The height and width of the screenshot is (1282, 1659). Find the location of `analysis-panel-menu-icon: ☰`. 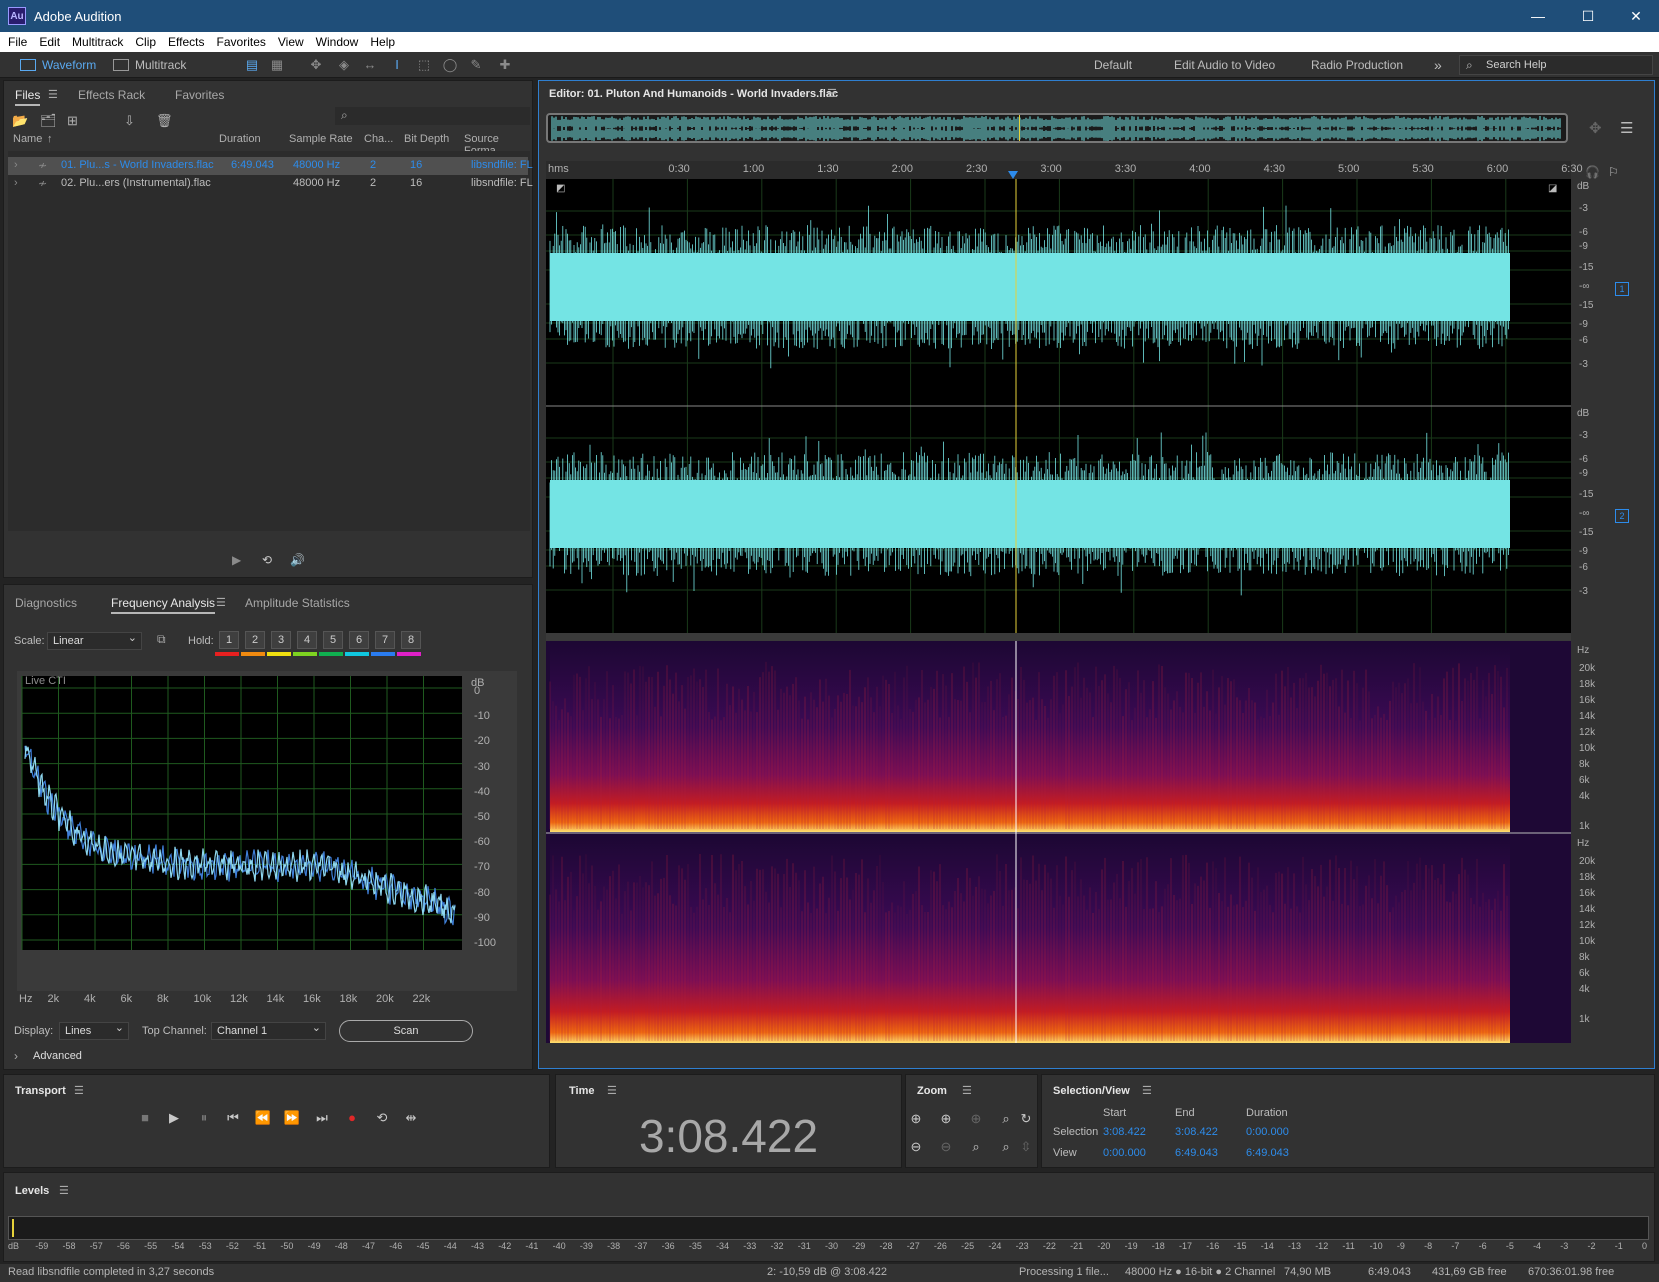

analysis-panel-menu-icon: ☰ is located at coordinates (221, 602).